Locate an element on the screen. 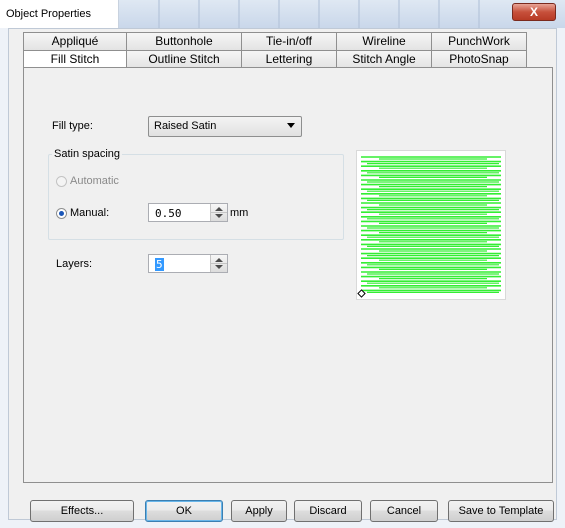  spacing-unit-label: mm is located at coordinates (239, 213).